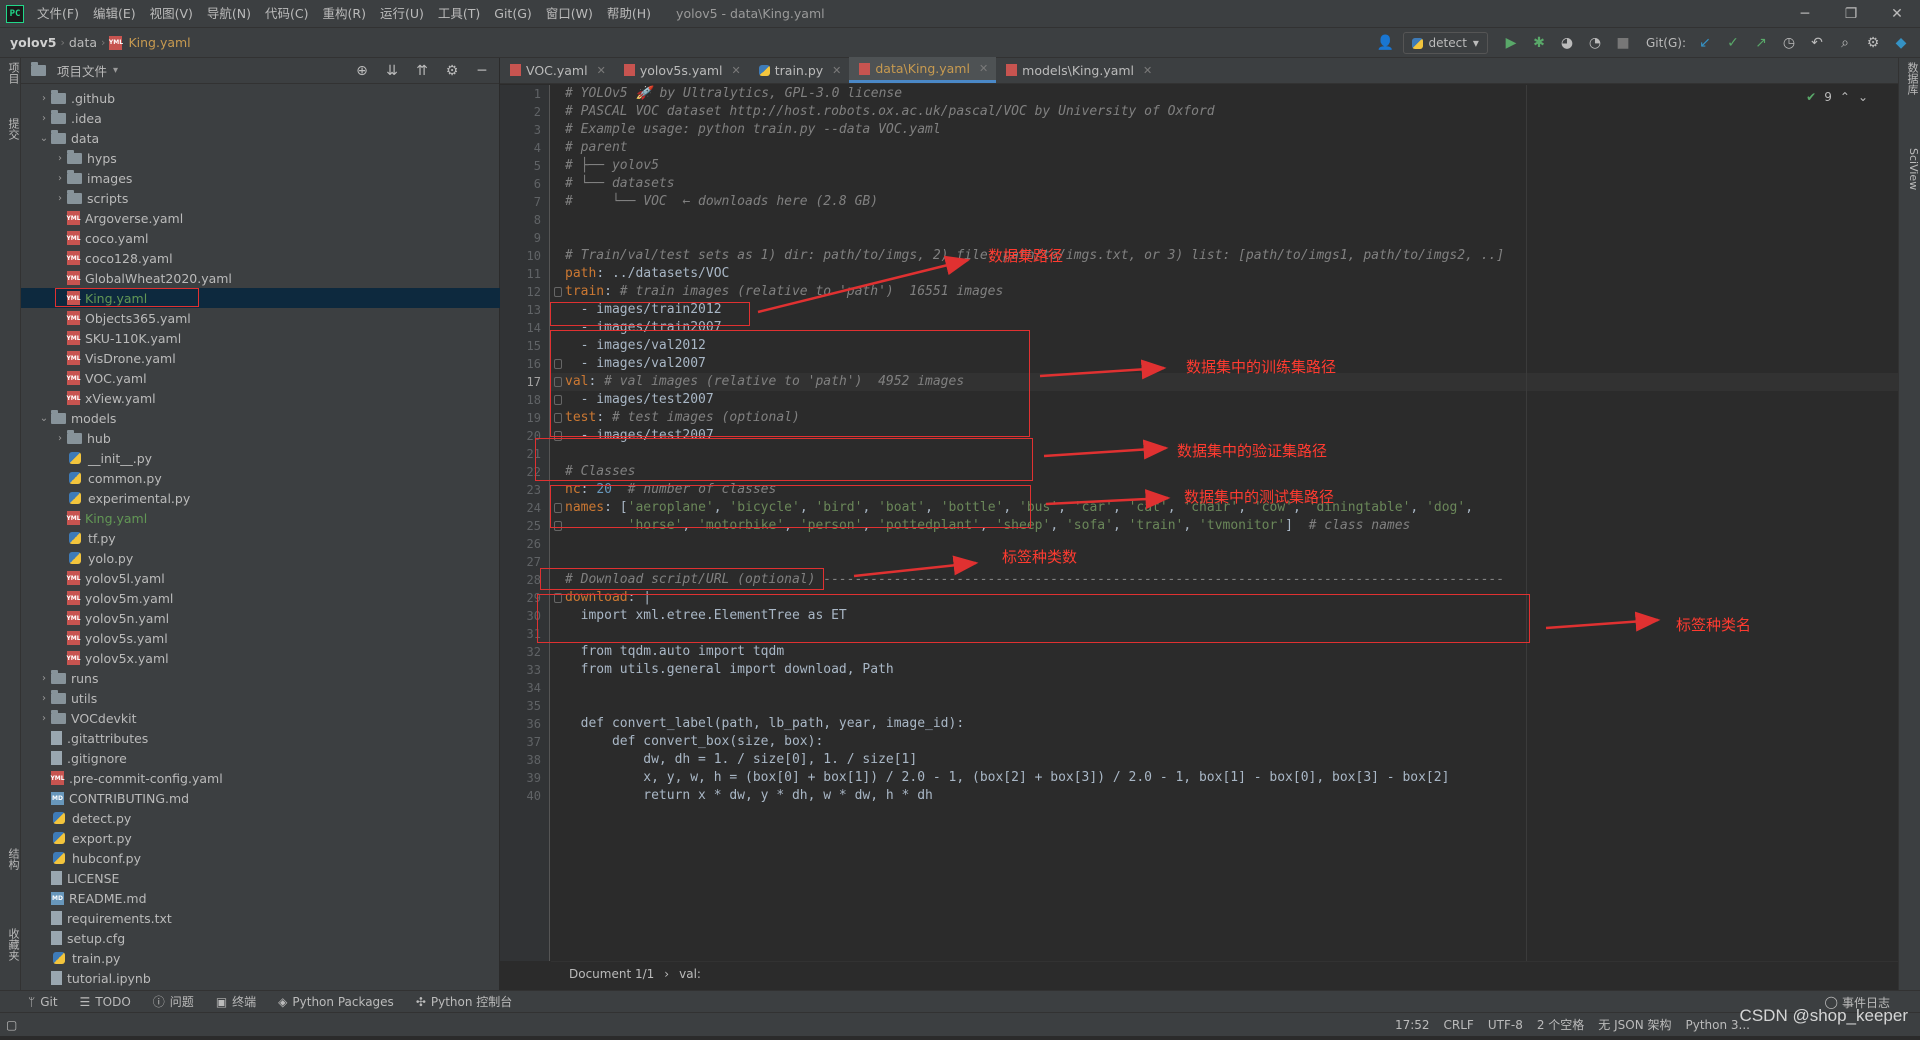 The width and height of the screenshot is (1920, 1040). I want to click on tree-item: YML GlobalWheat2020.yaml, so click(260, 278).